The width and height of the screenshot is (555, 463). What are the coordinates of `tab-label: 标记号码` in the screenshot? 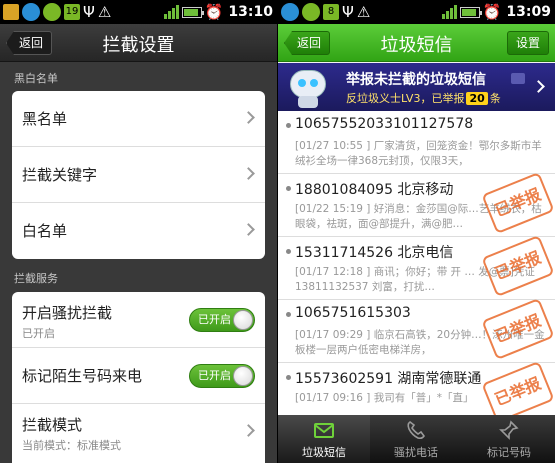 It's located at (509, 452).